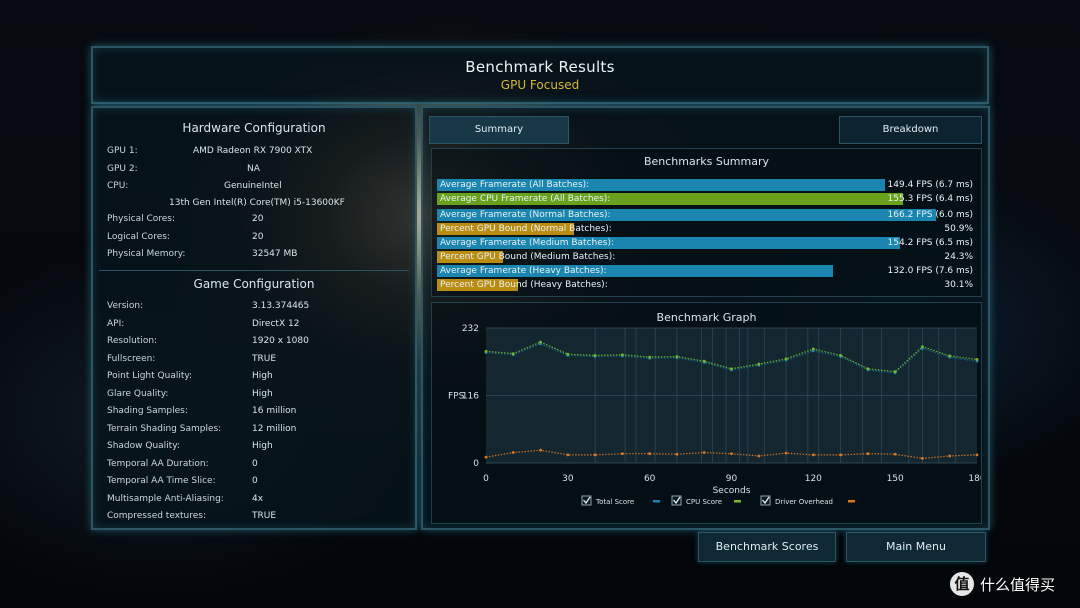 The height and width of the screenshot is (608, 1080). I want to click on hardware-value: 20, so click(258, 237).